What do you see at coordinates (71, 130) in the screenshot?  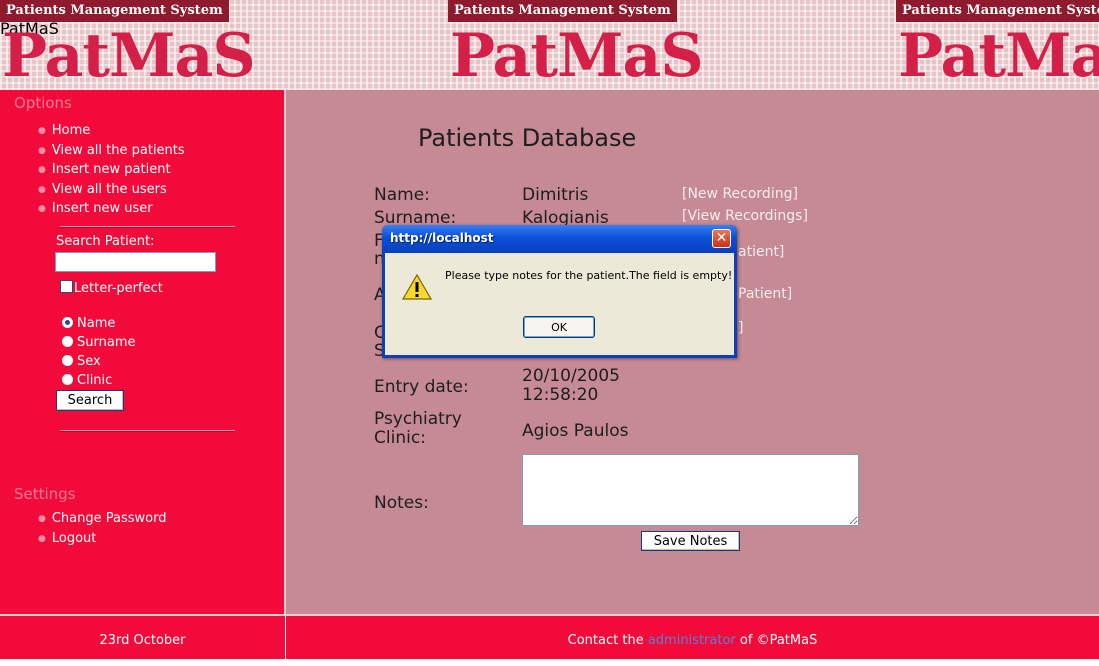 I see `menu-item-label: Home` at bounding box center [71, 130].